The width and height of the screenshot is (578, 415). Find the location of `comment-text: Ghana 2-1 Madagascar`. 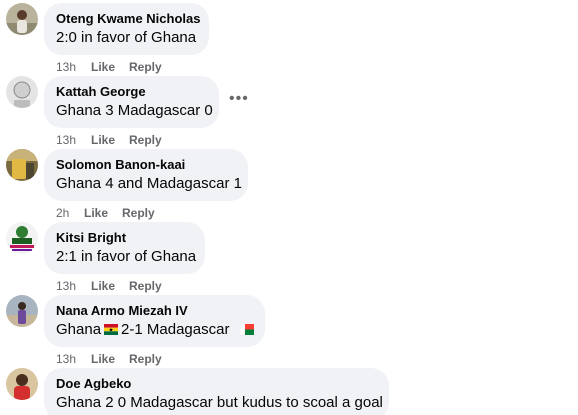

comment-text: Ghana 2-1 Madagascar is located at coordinates (155, 330).